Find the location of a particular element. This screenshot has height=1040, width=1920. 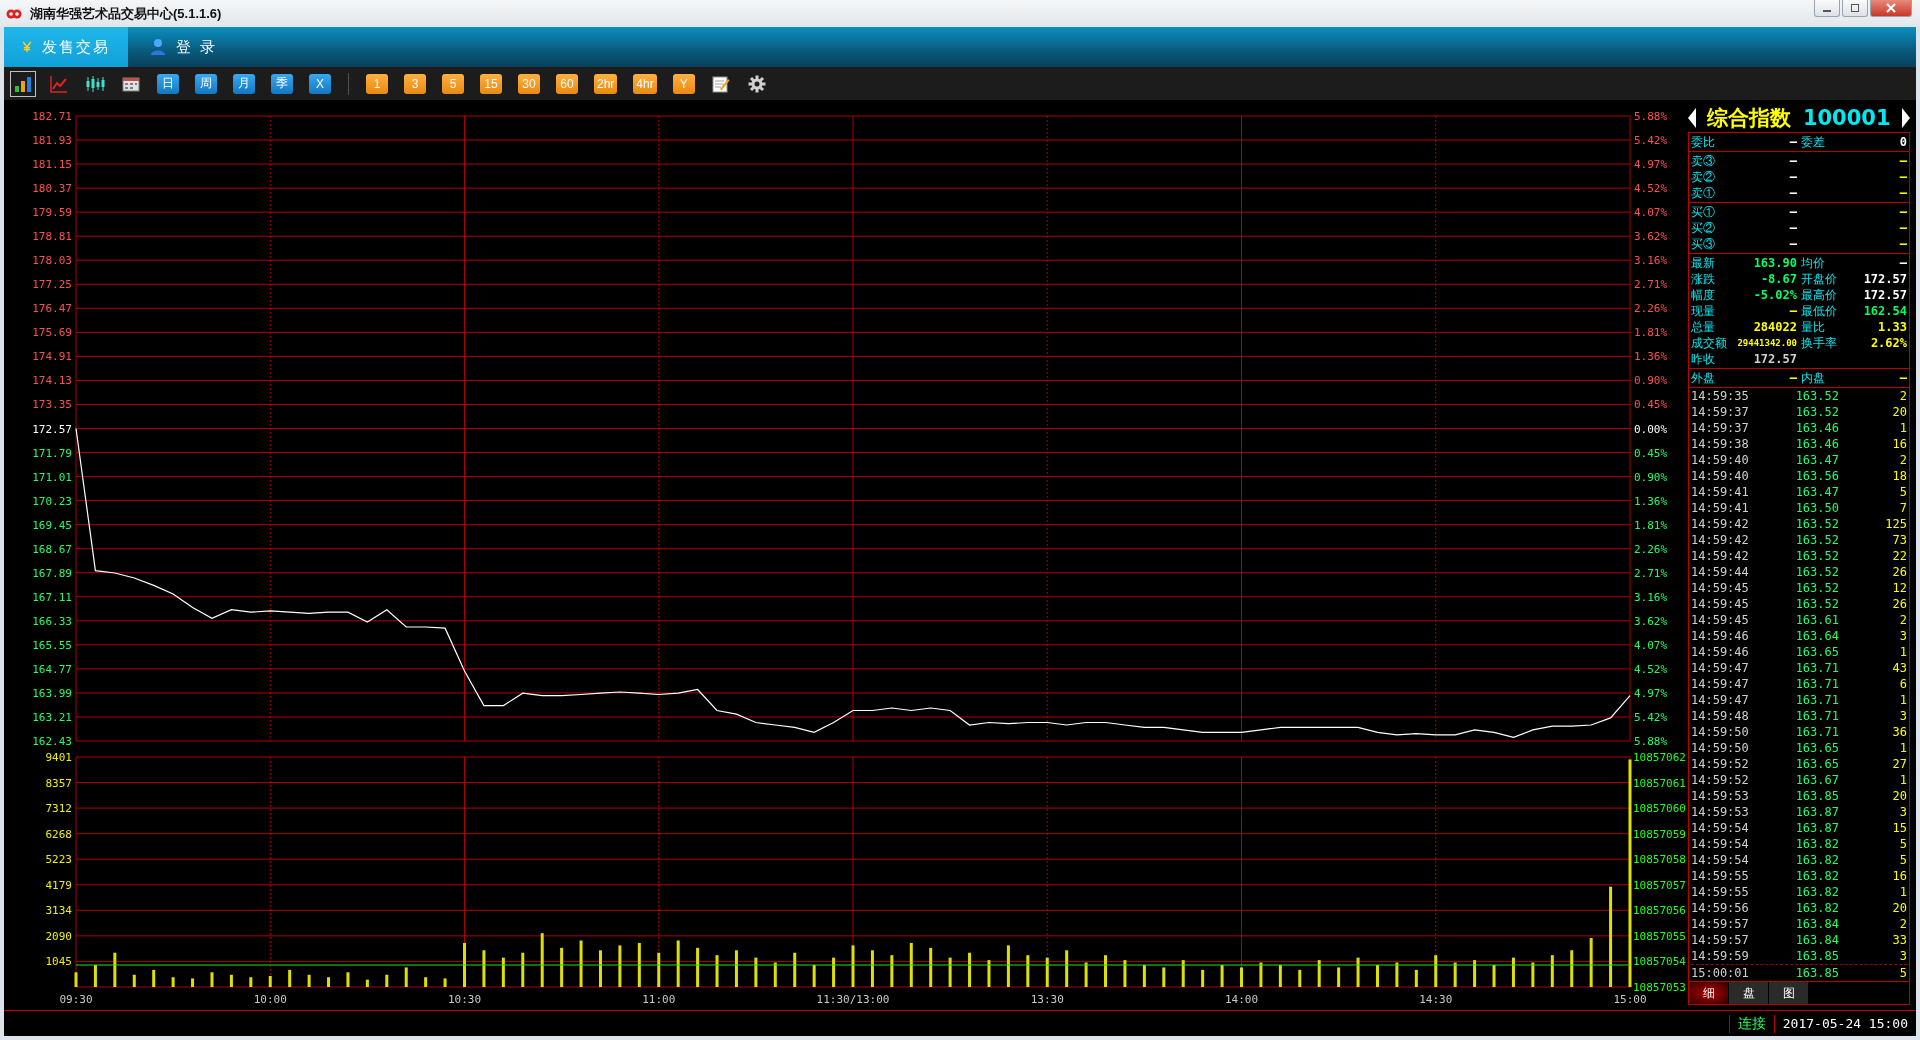

time-label: 10:00 is located at coordinates (270, 999).